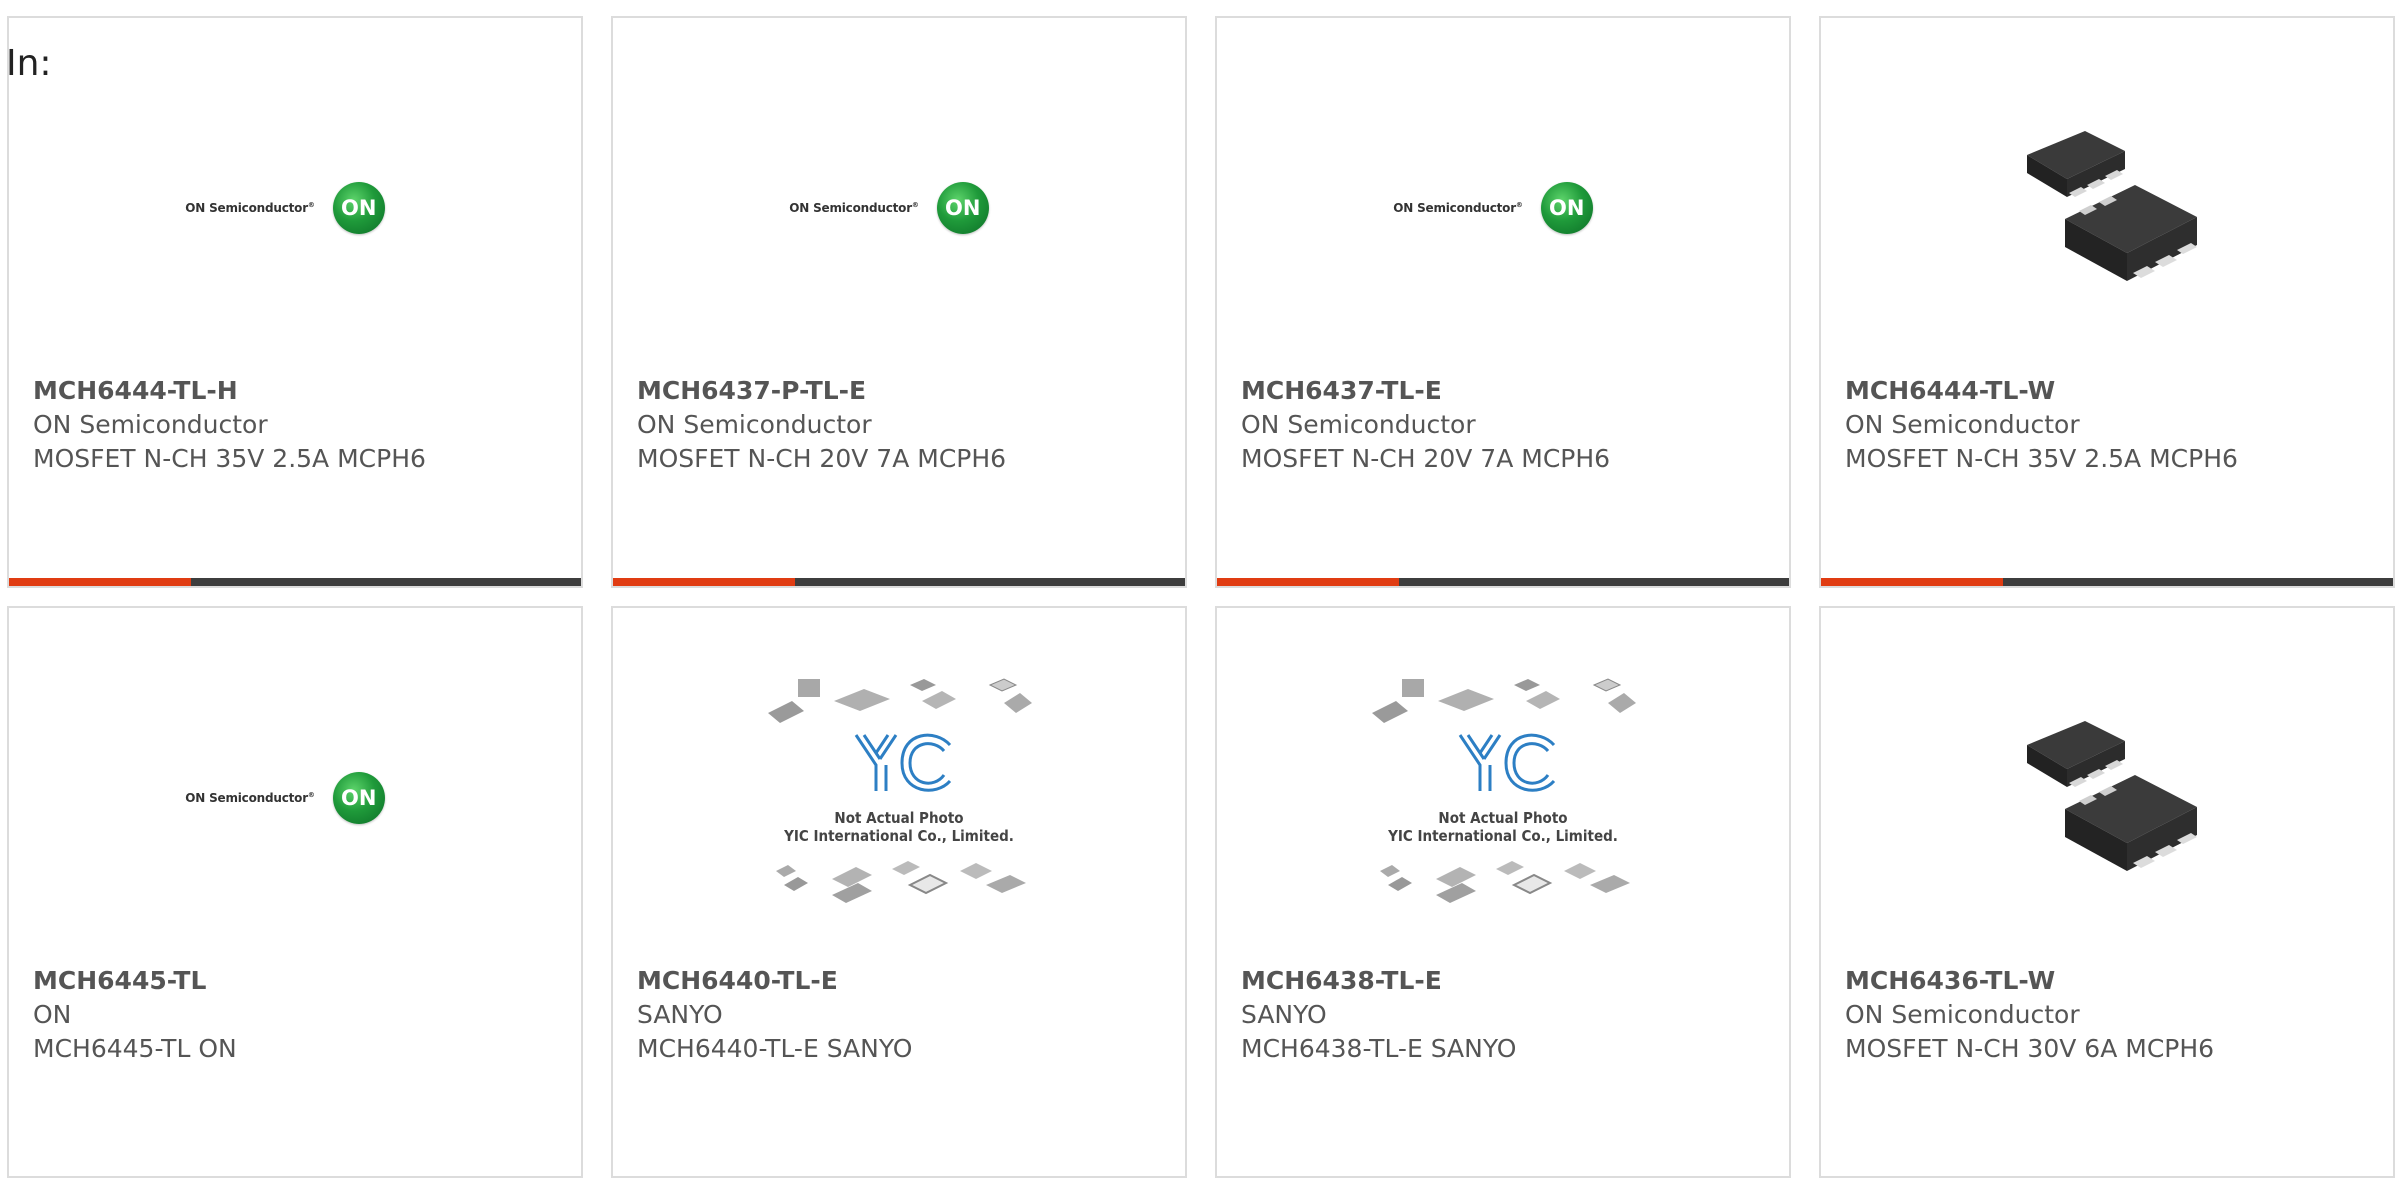 This screenshot has height=1178, width=2400. What do you see at coordinates (1505, 981) in the screenshot?
I see `part-number: MCH6438-TL-E` at bounding box center [1505, 981].